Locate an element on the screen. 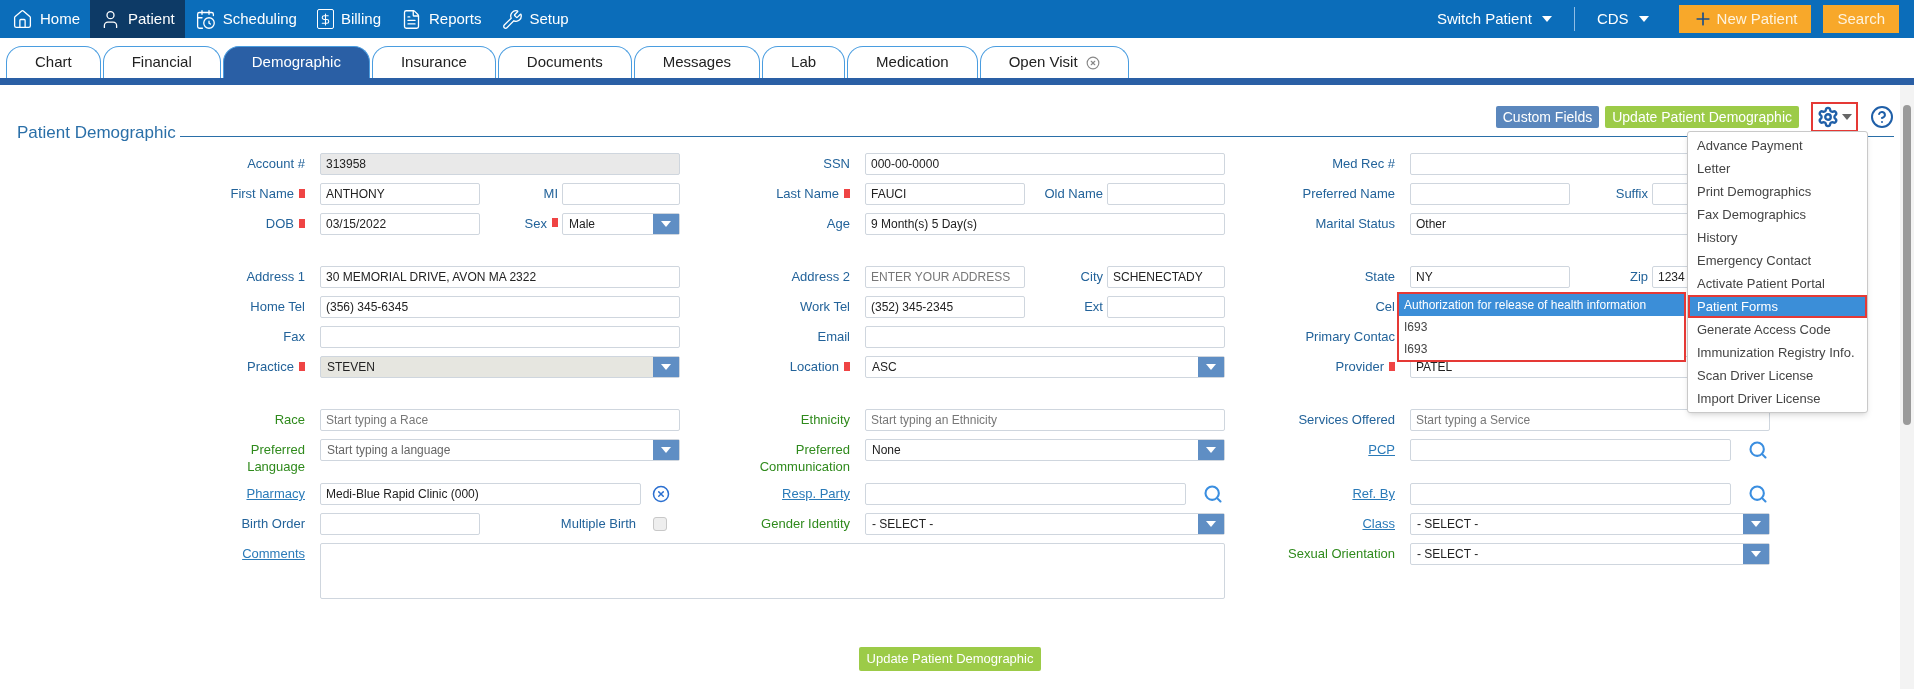  input-field: ENTER YOUR ADDRESS is located at coordinates (945, 277).